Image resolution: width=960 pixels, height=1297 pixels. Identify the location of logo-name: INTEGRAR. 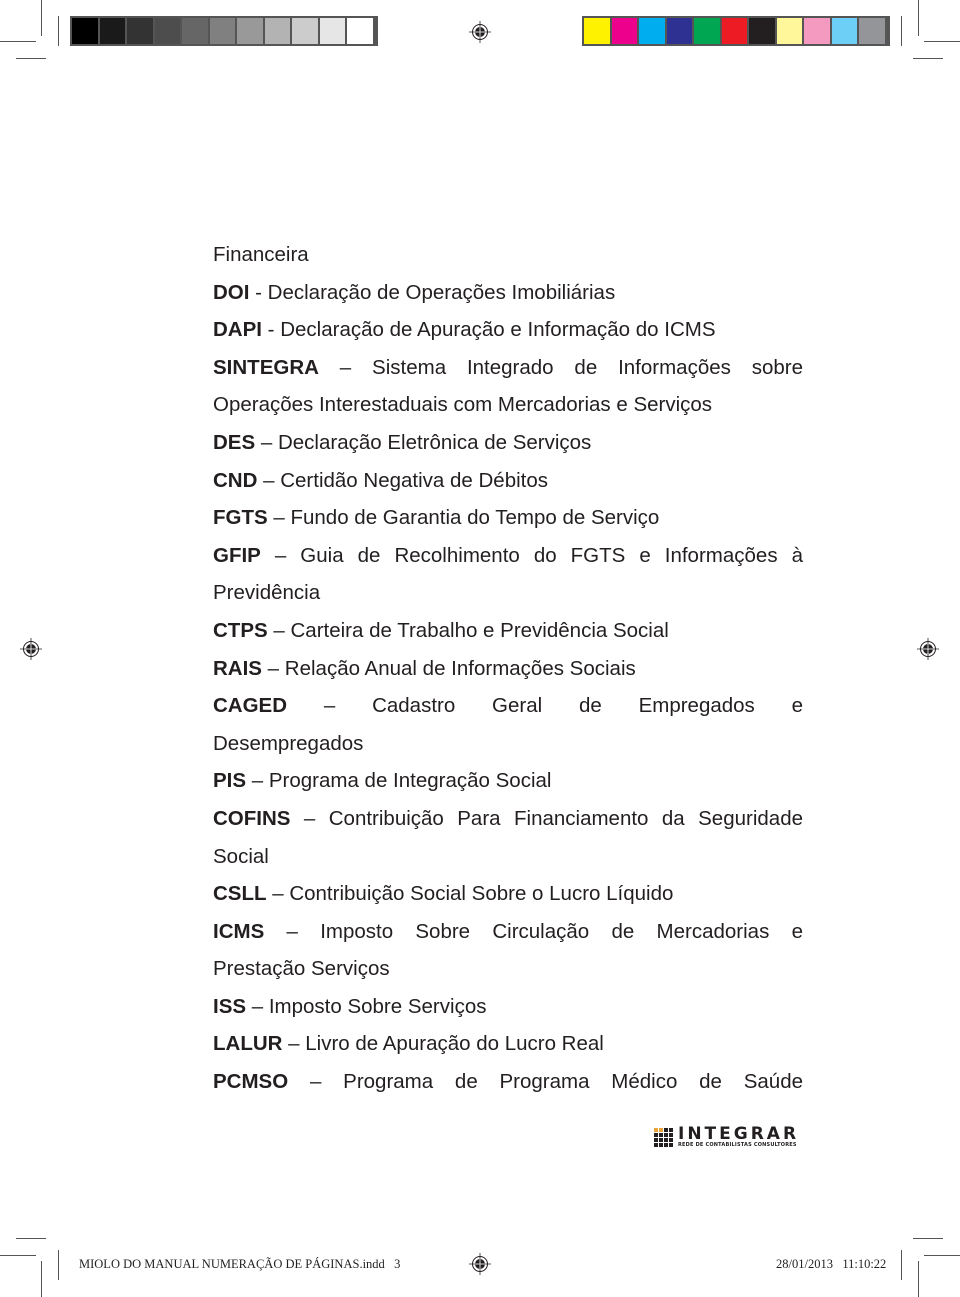
(739, 1134).